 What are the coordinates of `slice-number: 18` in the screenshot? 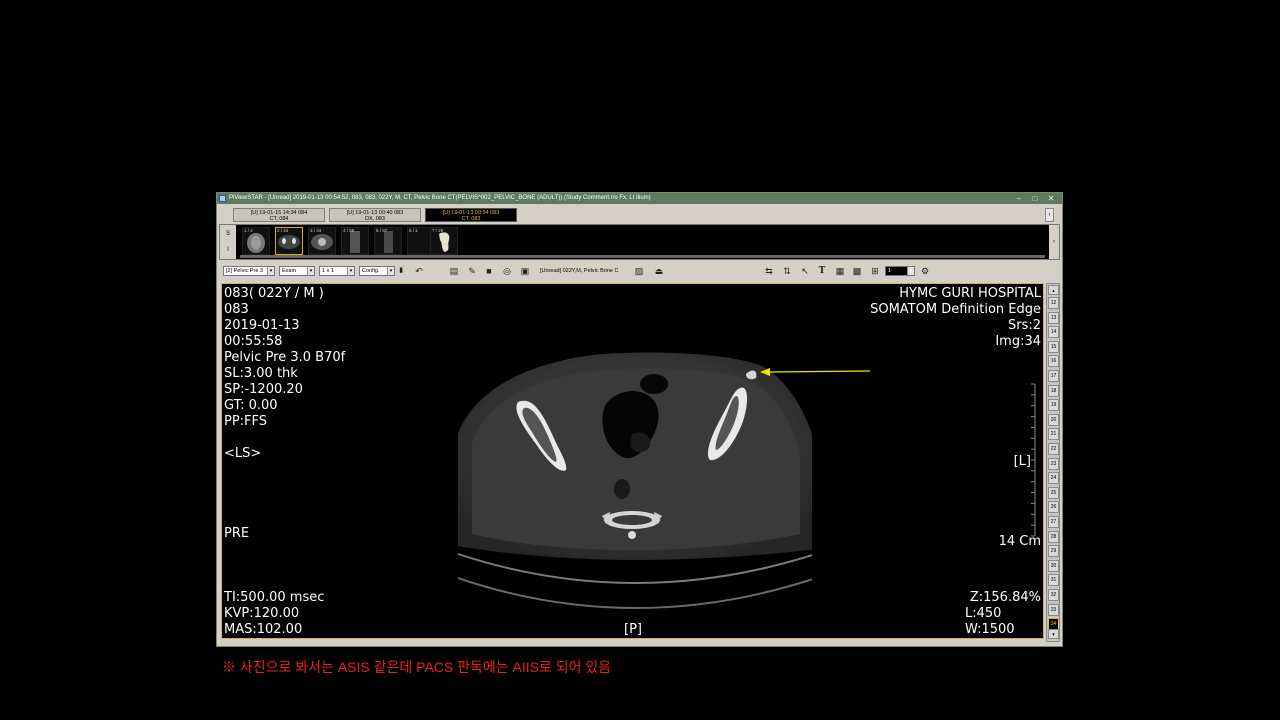 It's located at (1053, 390).